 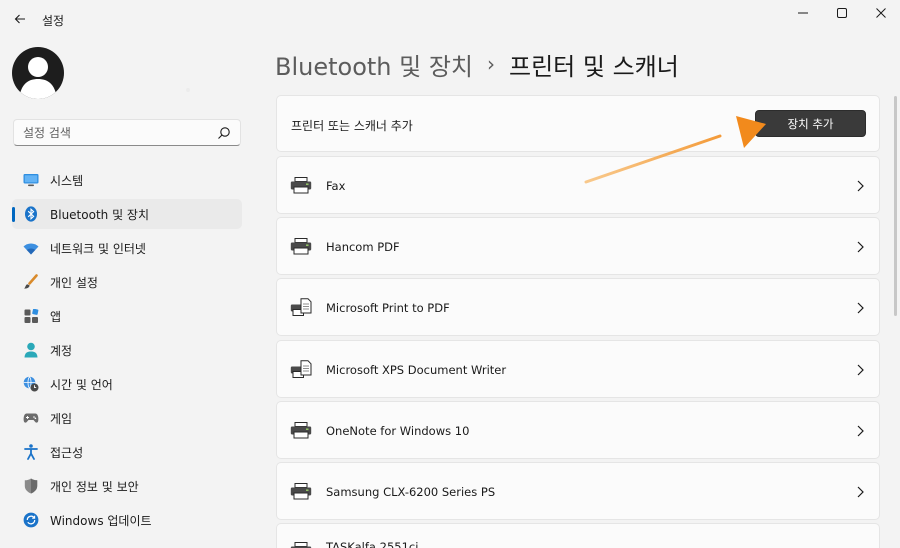 I want to click on maximize-icon, so click(x=842, y=13).